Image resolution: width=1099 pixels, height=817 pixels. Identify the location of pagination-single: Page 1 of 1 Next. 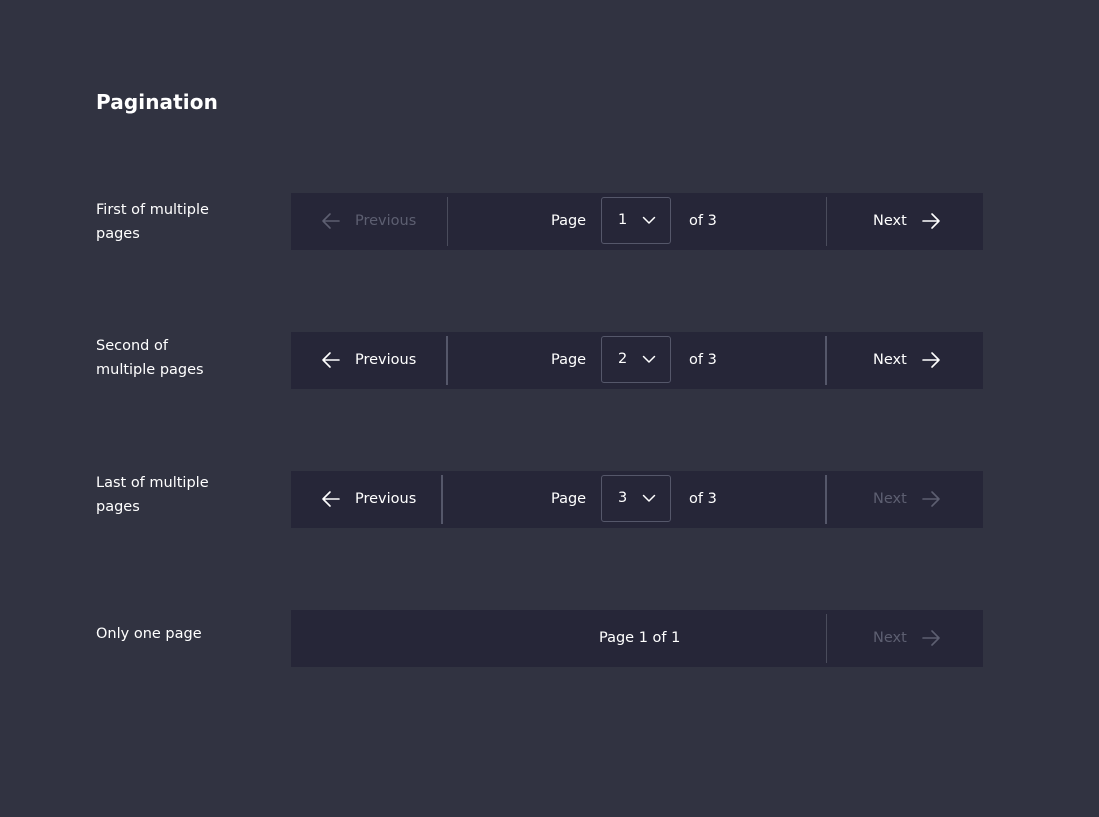
(637, 638).